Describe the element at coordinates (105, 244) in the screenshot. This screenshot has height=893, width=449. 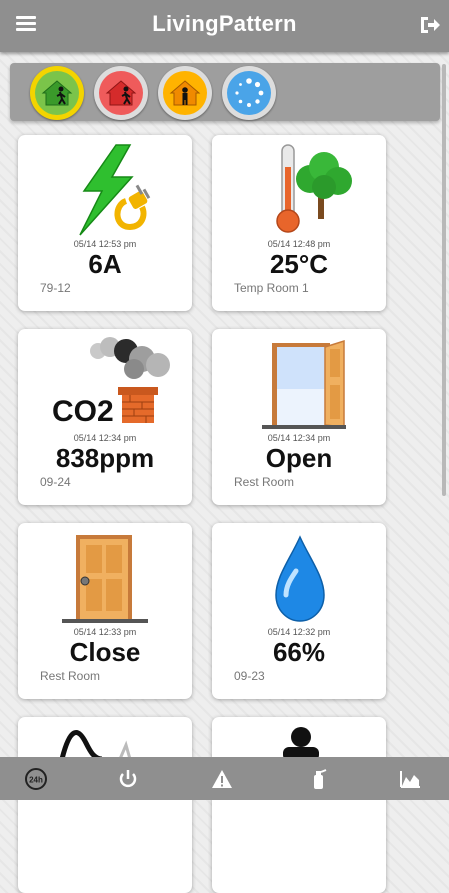
I see `tile-timestamp: 05/14 12:53 pm` at that location.